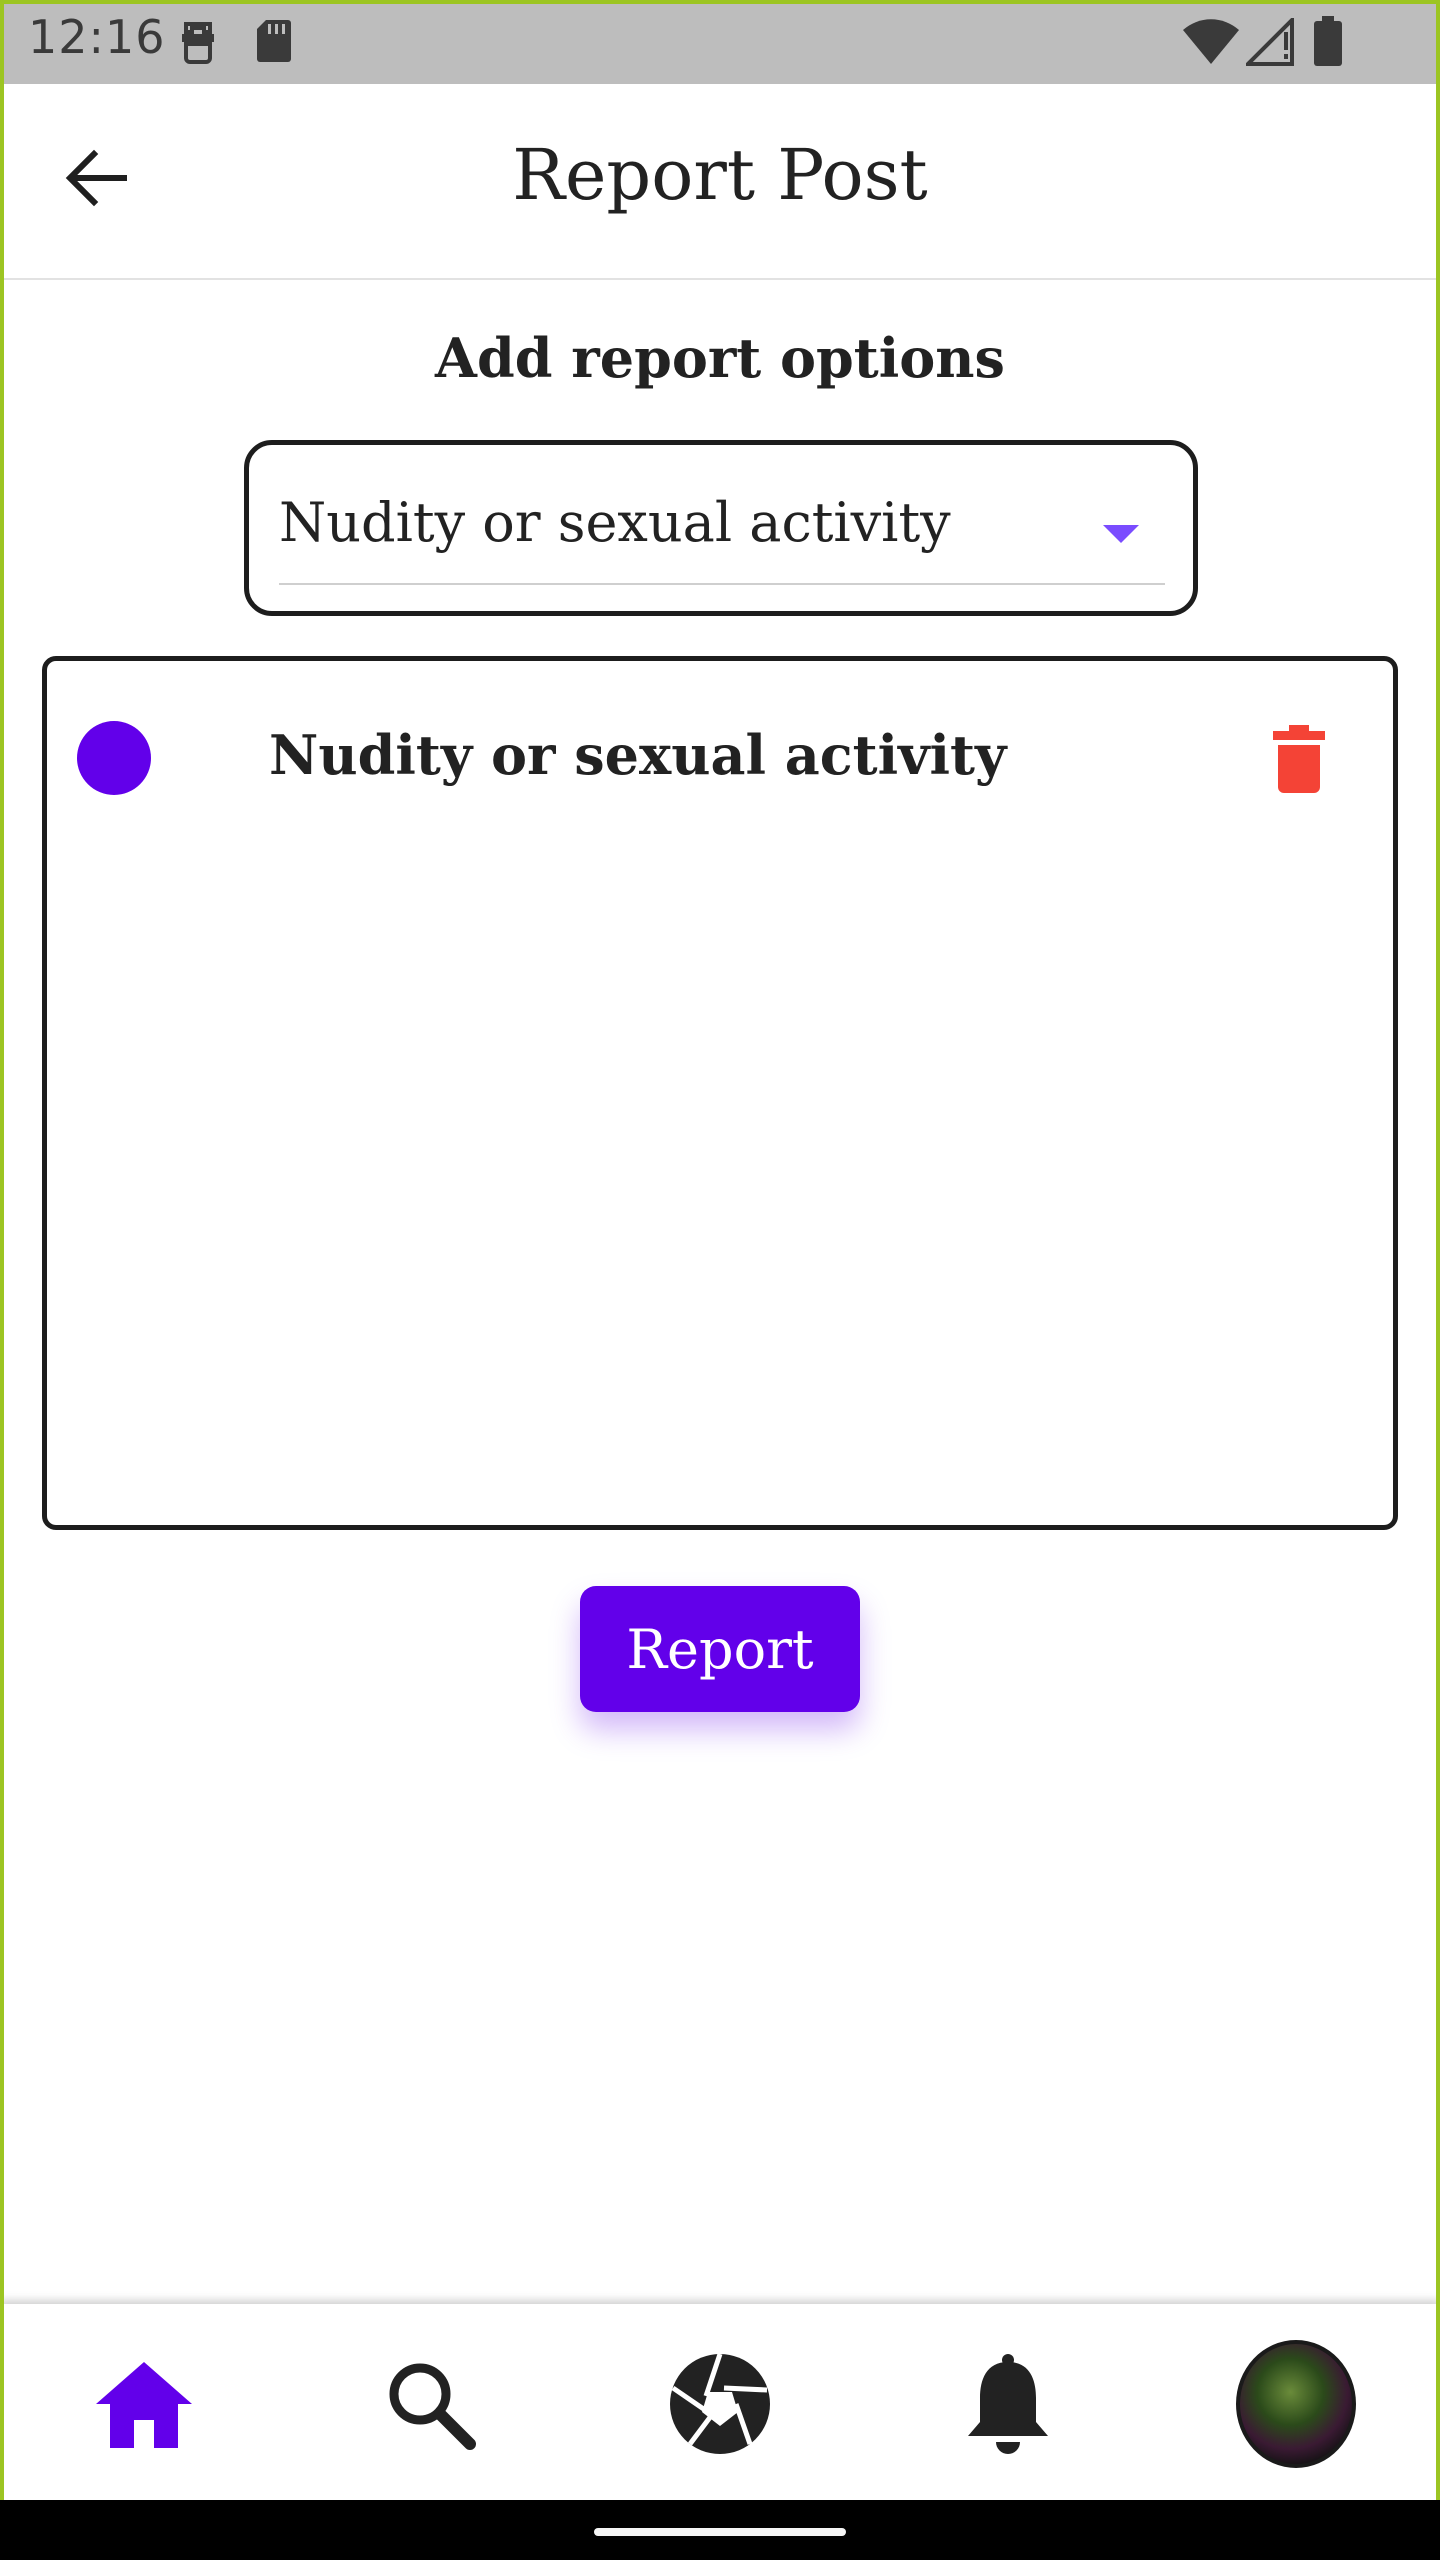  I want to click on aperture-icon, so click(720, 2403).